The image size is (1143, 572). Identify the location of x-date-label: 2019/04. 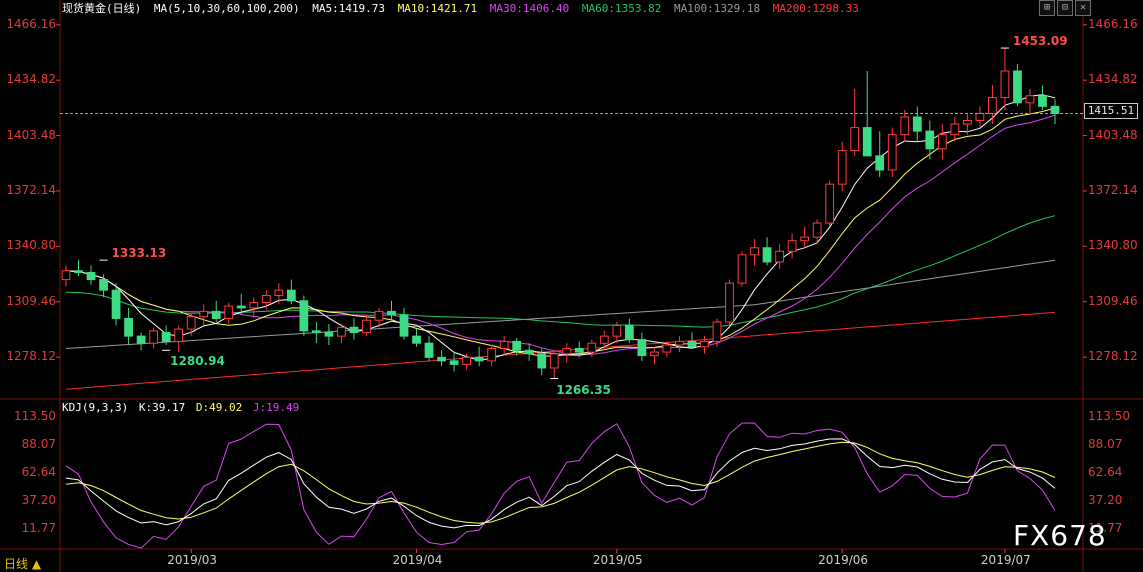
(417, 560).